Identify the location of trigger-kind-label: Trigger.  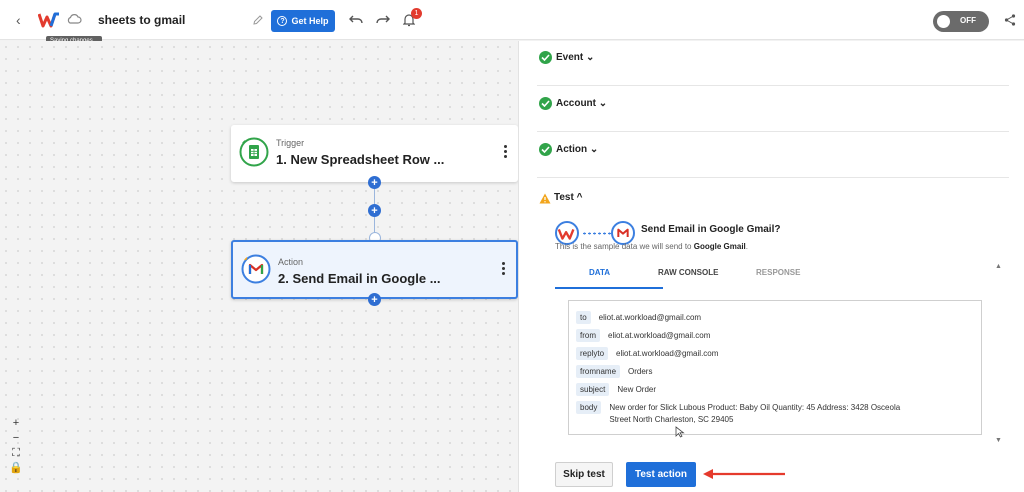
(290, 143).